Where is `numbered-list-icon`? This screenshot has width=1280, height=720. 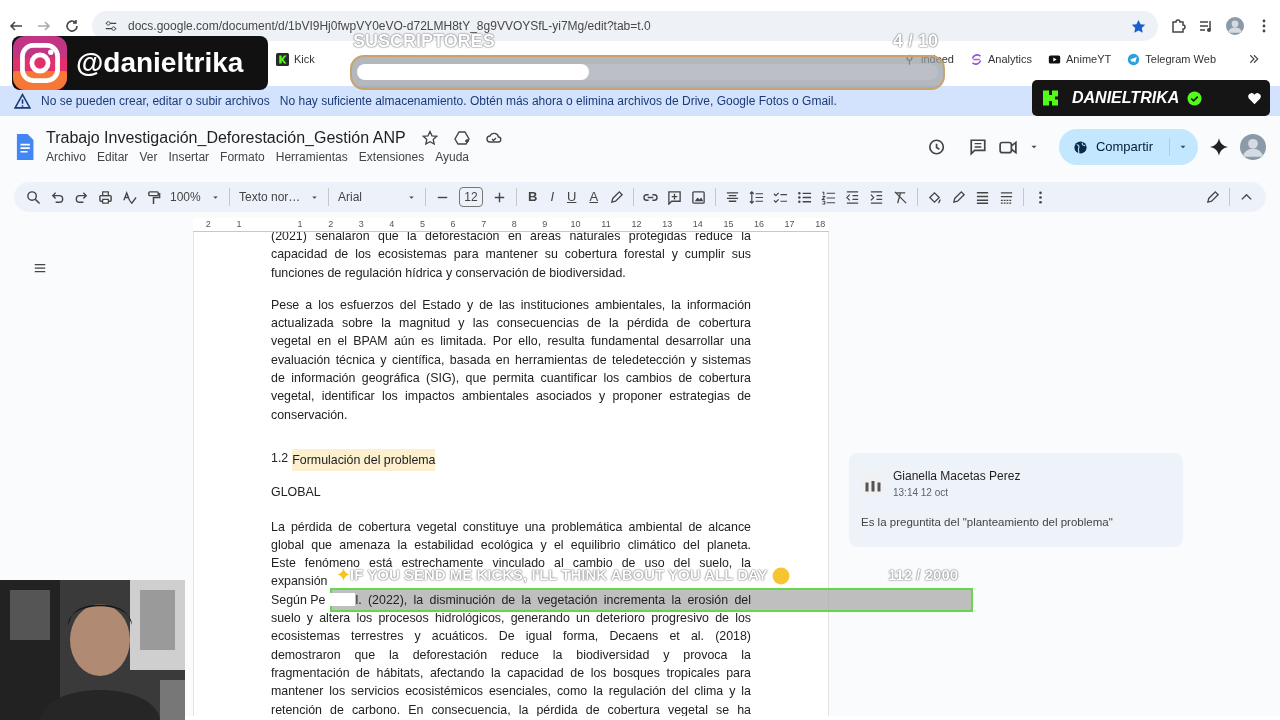
numbered-list-icon is located at coordinates (829, 197).